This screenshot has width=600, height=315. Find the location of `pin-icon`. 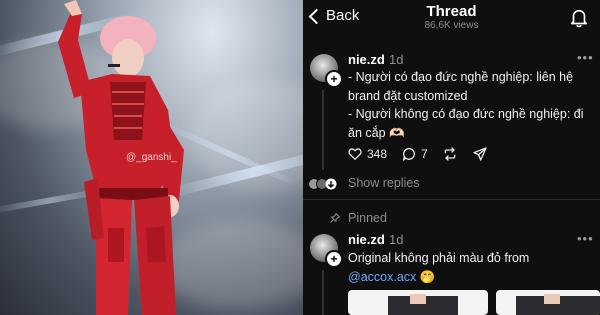

pin-icon is located at coordinates (335, 218).